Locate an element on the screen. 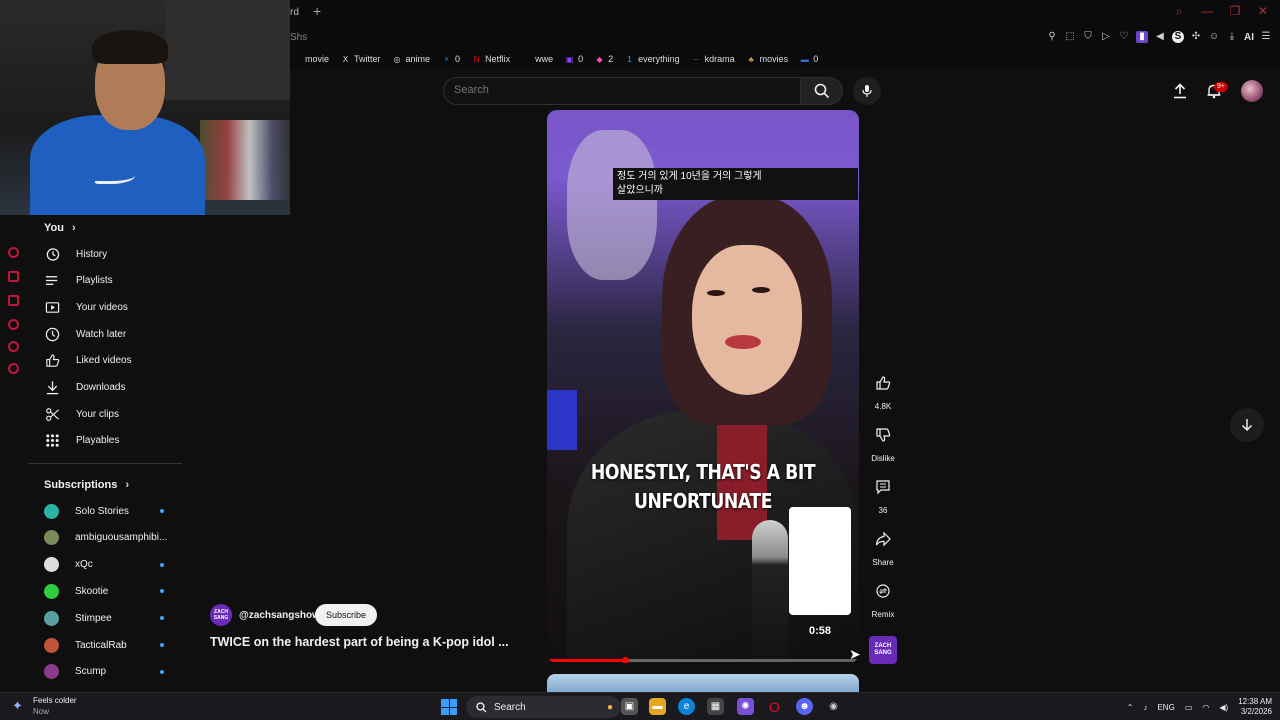 The image size is (1280, 720). copilot-icon: ✺ is located at coordinates (745, 706).